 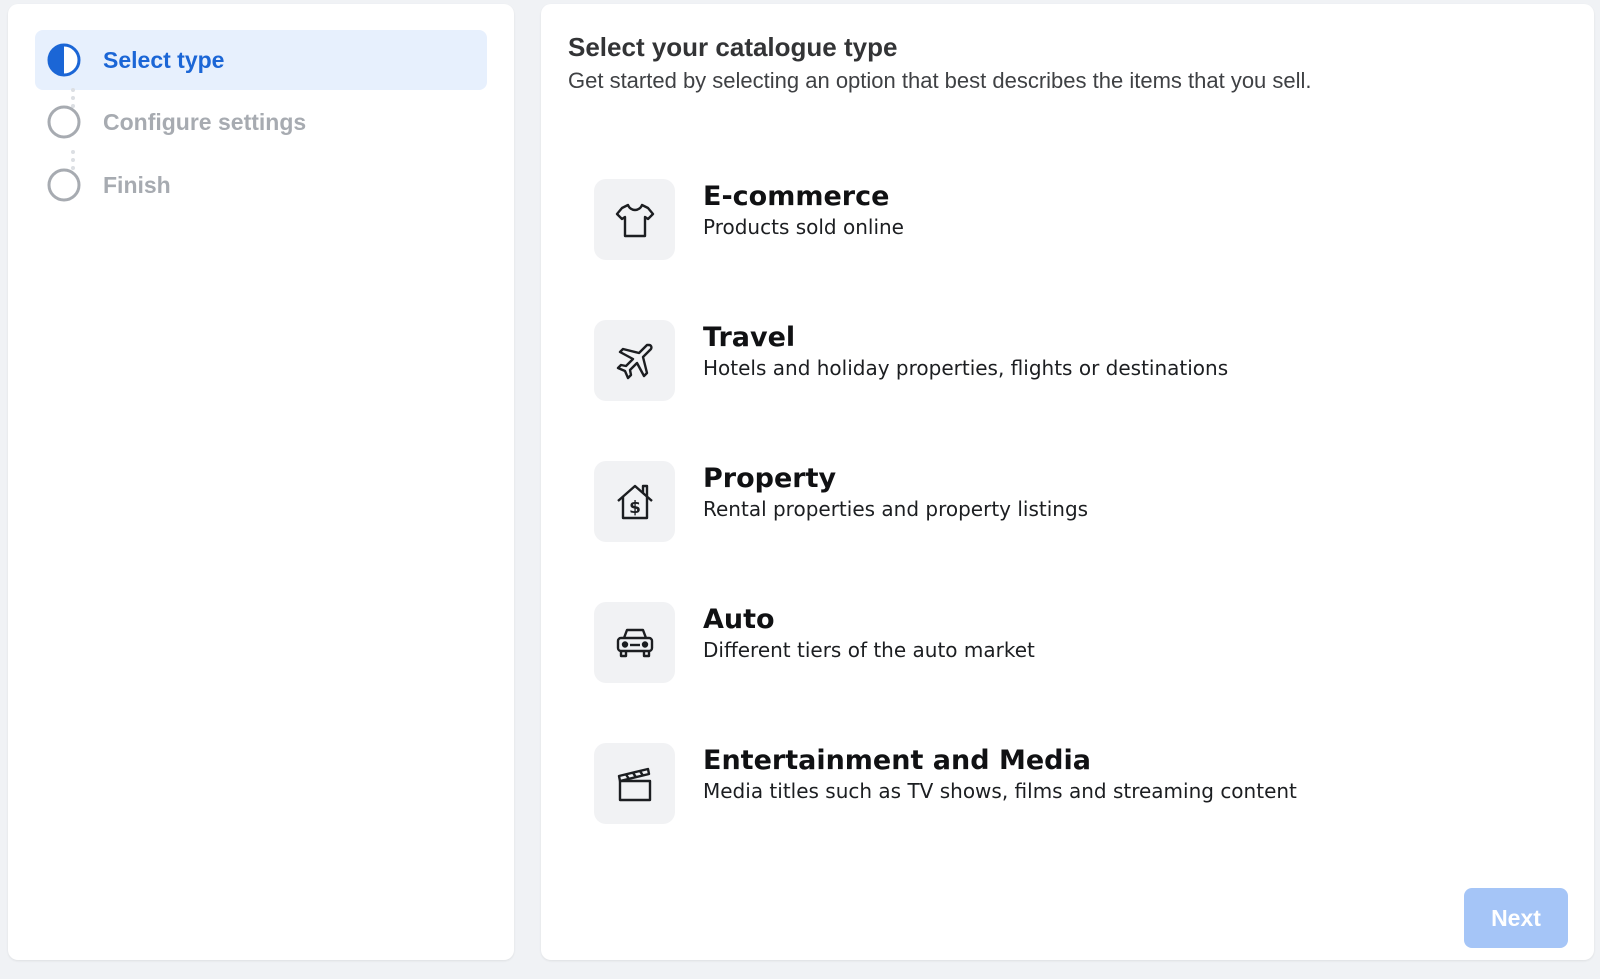 What do you see at coordinates (739, 619) in the screenshot?
I see `option-title: Auto` at bounding box center [739, 619].